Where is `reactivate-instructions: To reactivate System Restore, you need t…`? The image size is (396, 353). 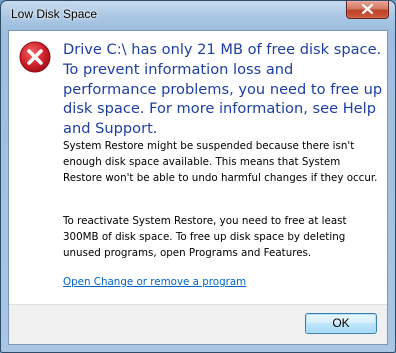
reactivate-instructions: To reactivate System Restore, you need t… is located at coordinates (205, 237).